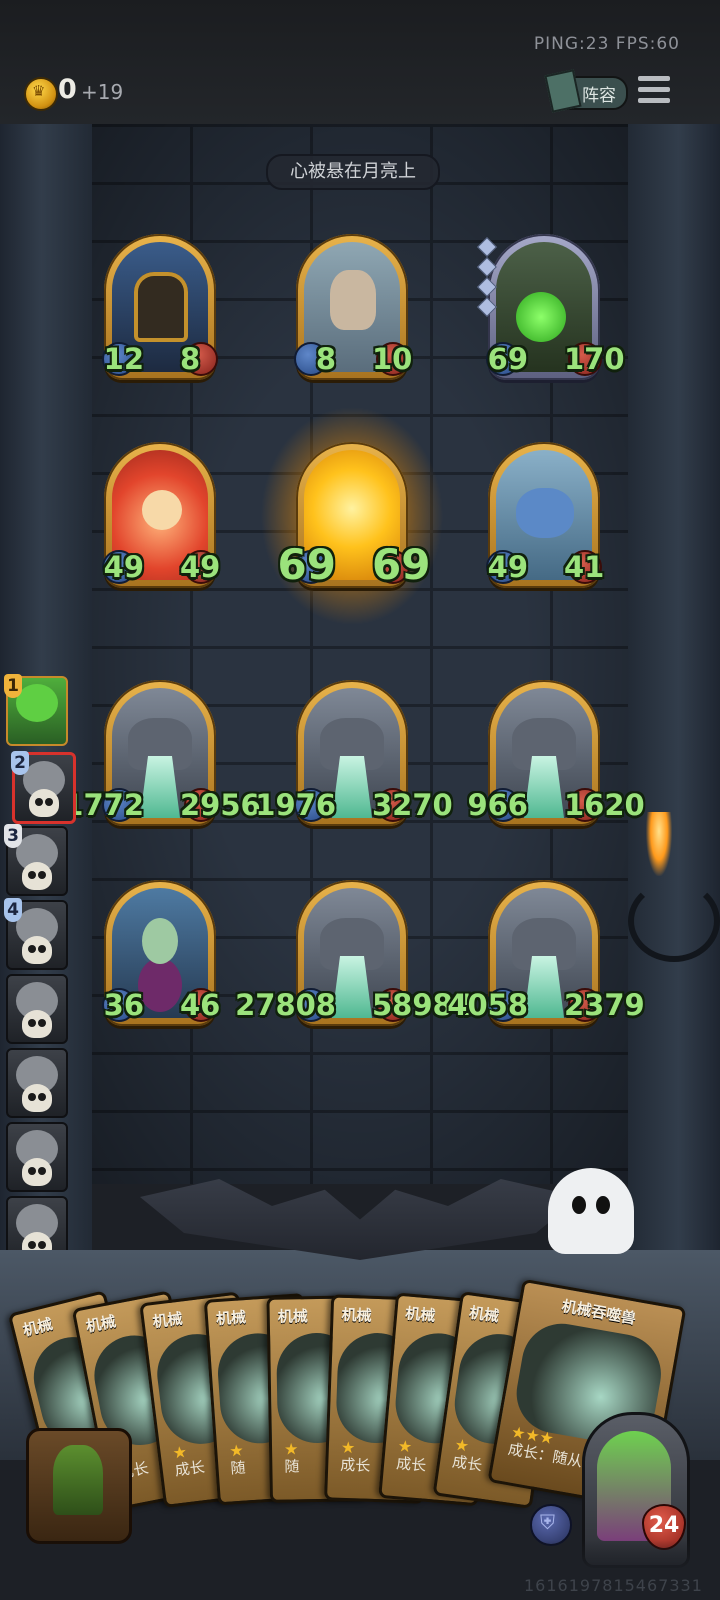 This screenshot has width=720, height=1600. I want to click on minion-health: 46, so click(200, 1005).